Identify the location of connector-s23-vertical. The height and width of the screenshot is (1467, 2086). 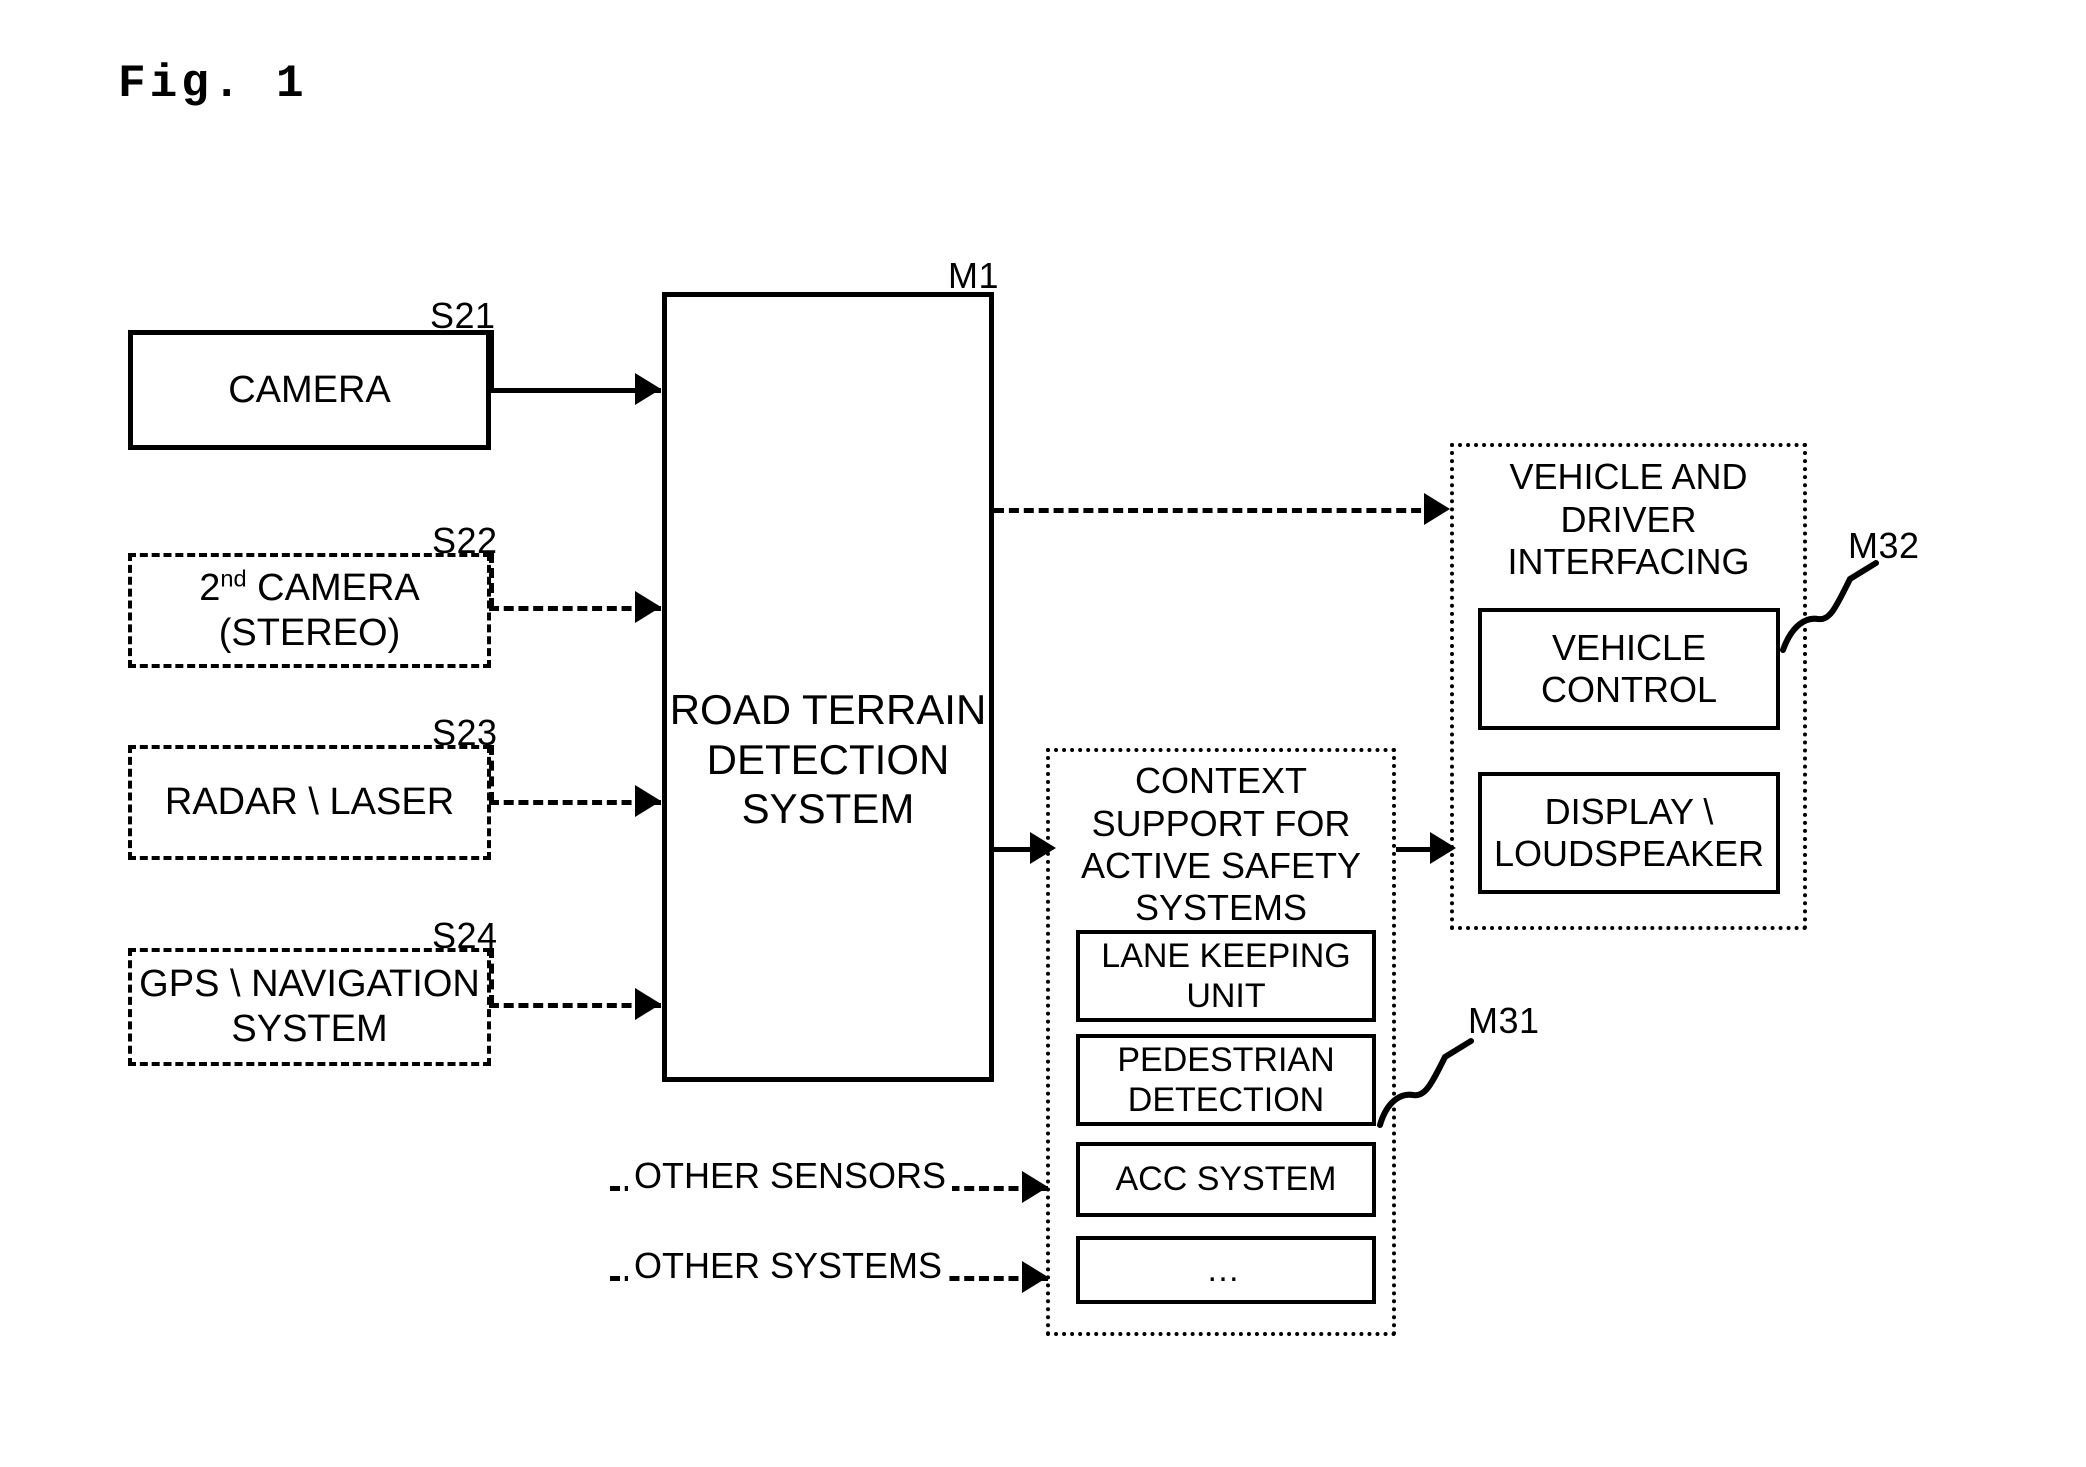
(491, 773).